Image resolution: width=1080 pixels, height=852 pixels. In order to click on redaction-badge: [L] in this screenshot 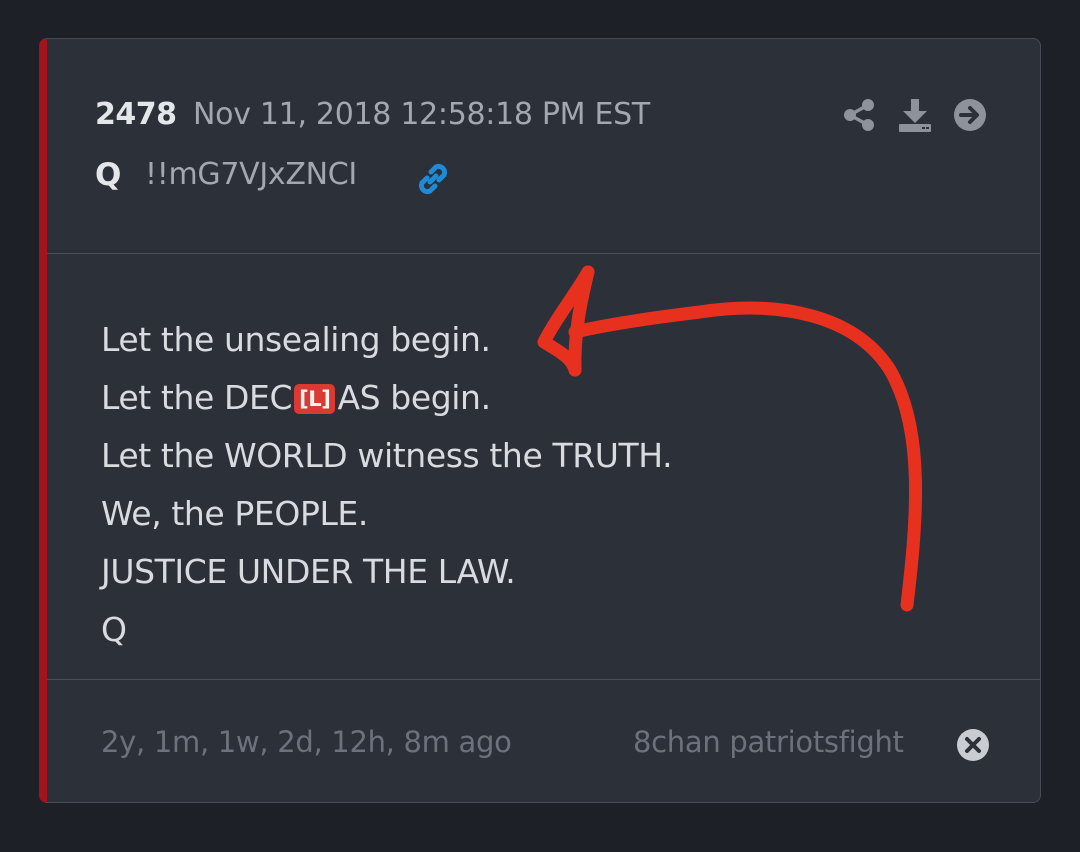, I will do `click(315, 399)`.